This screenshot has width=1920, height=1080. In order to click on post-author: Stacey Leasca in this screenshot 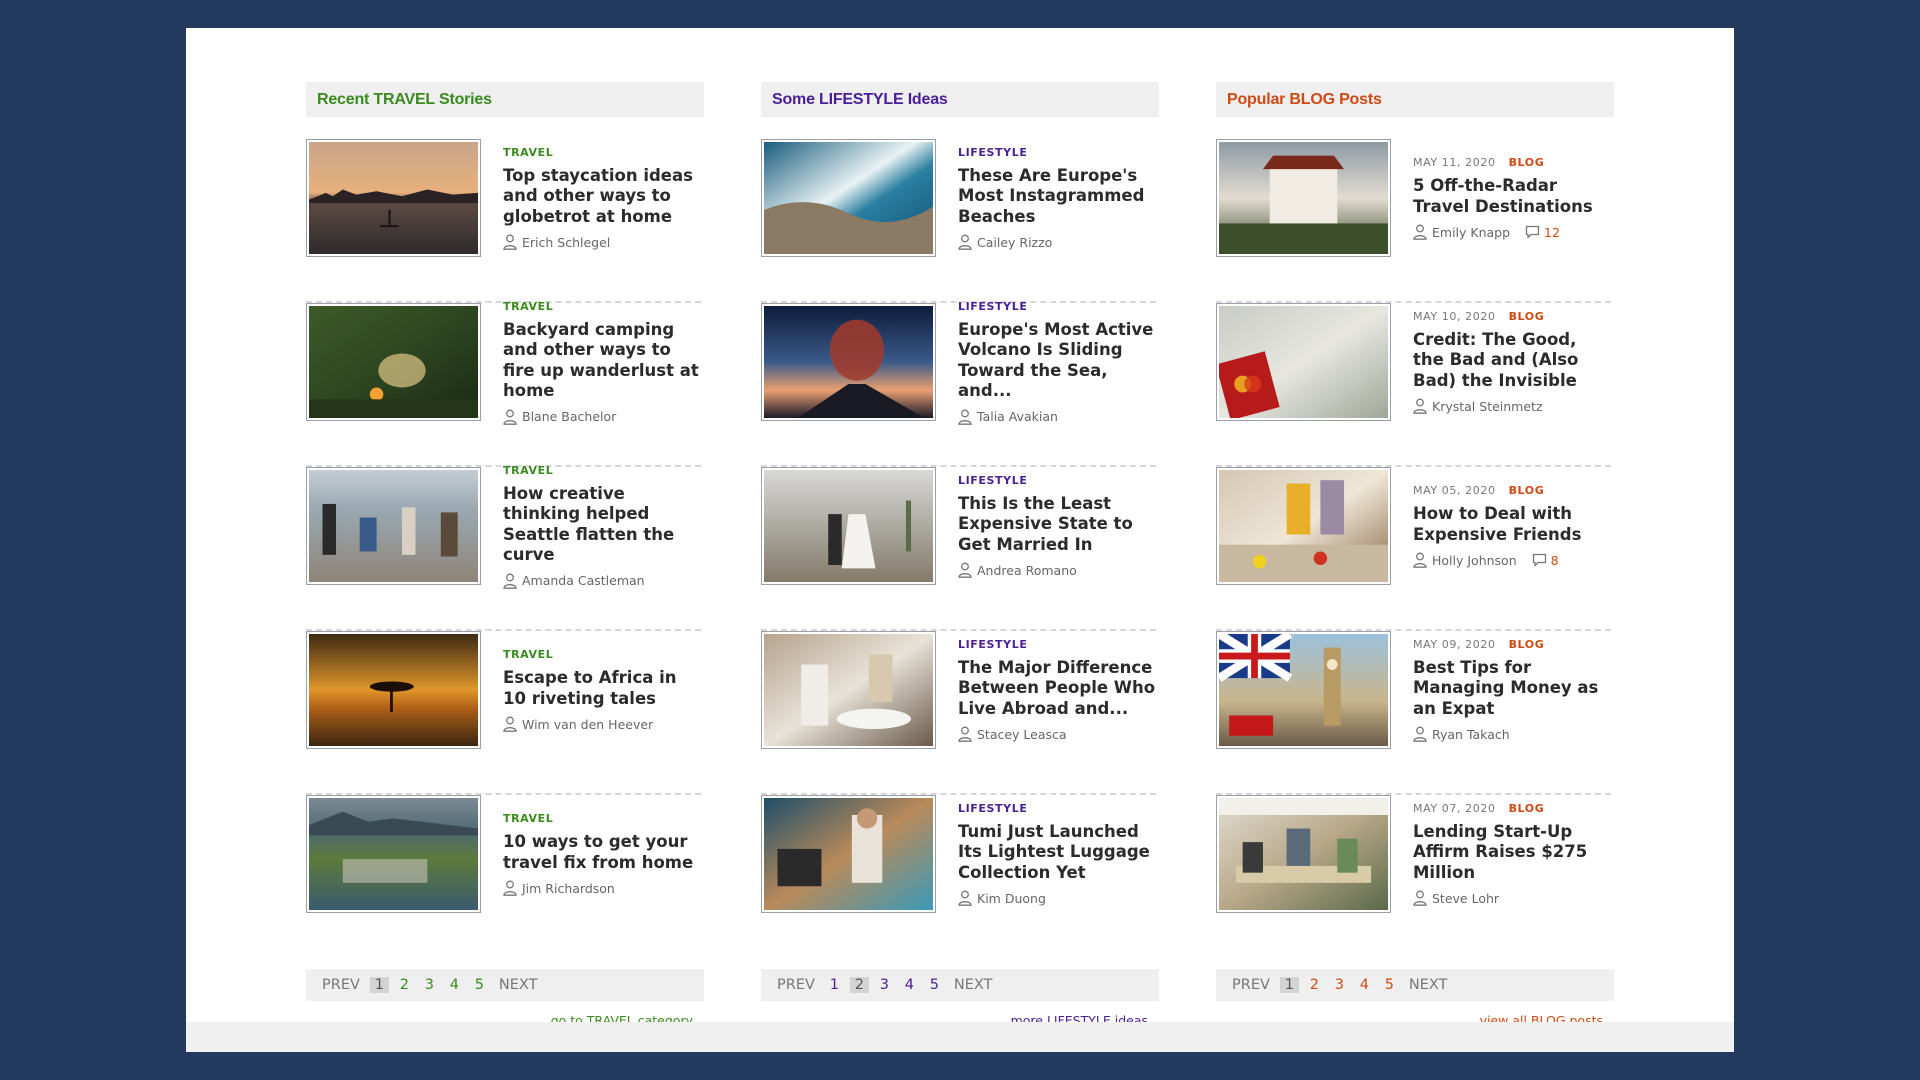, I will do `click(1022, 734)`.